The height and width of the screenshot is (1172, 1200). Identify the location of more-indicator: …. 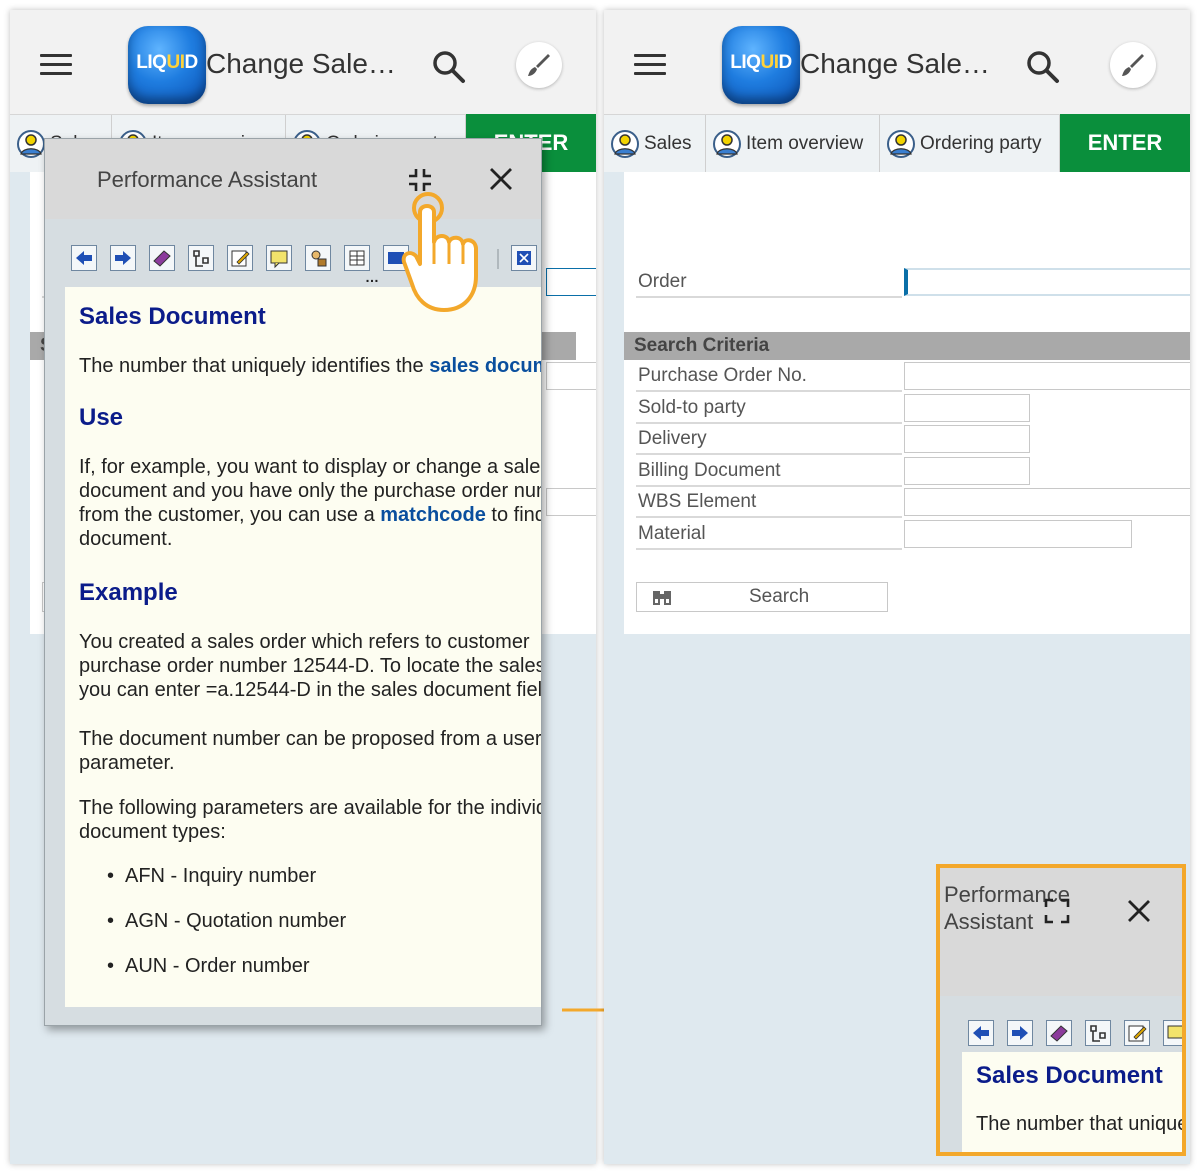
(372, 277).